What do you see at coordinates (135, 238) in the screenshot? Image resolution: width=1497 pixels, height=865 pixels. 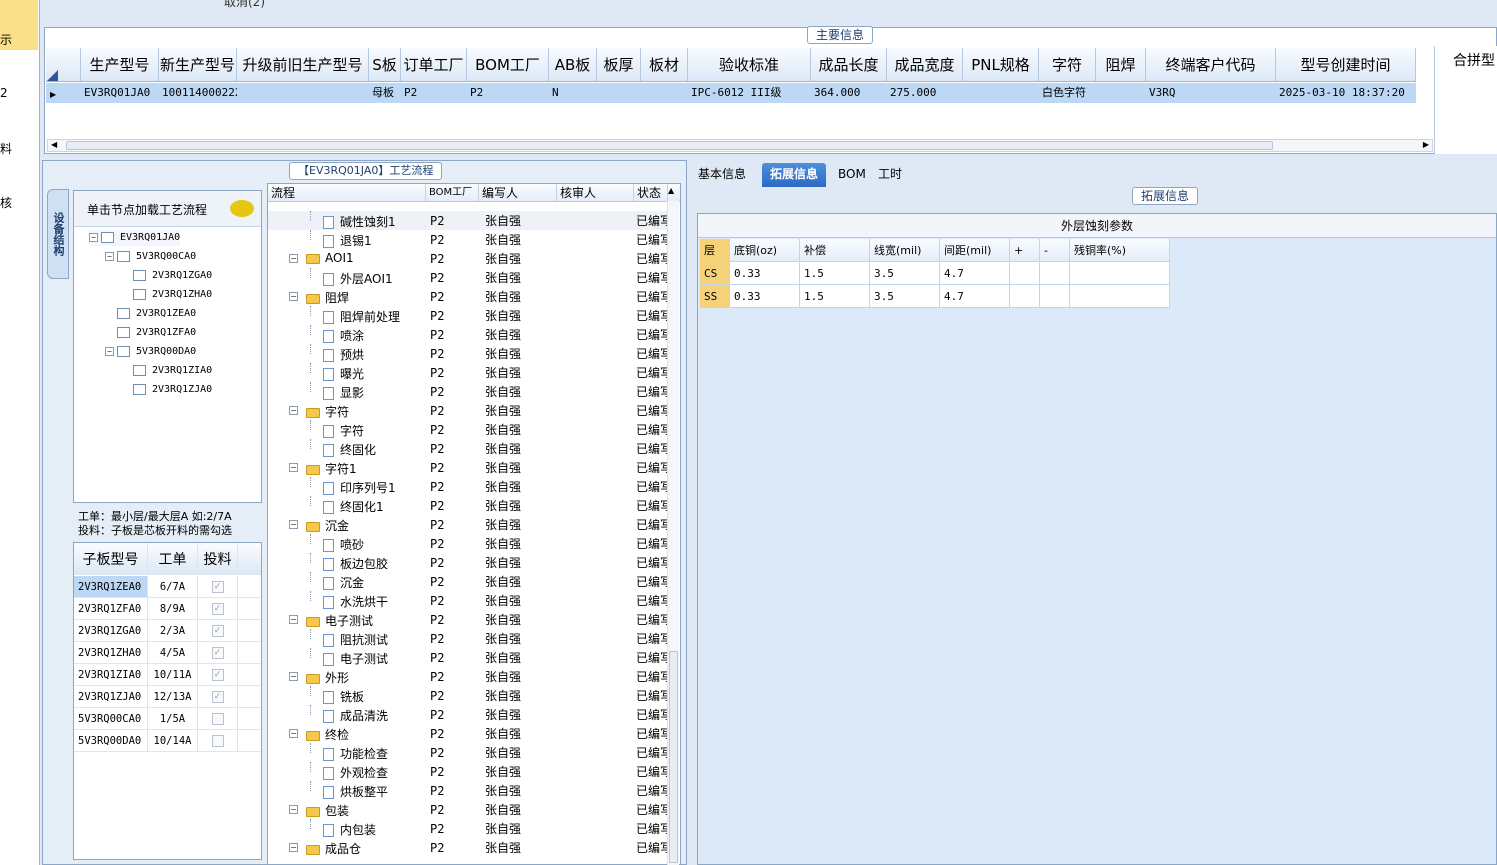 I see `tree-node: − EV3RQ01JA0` at bounding box center [135, 238].